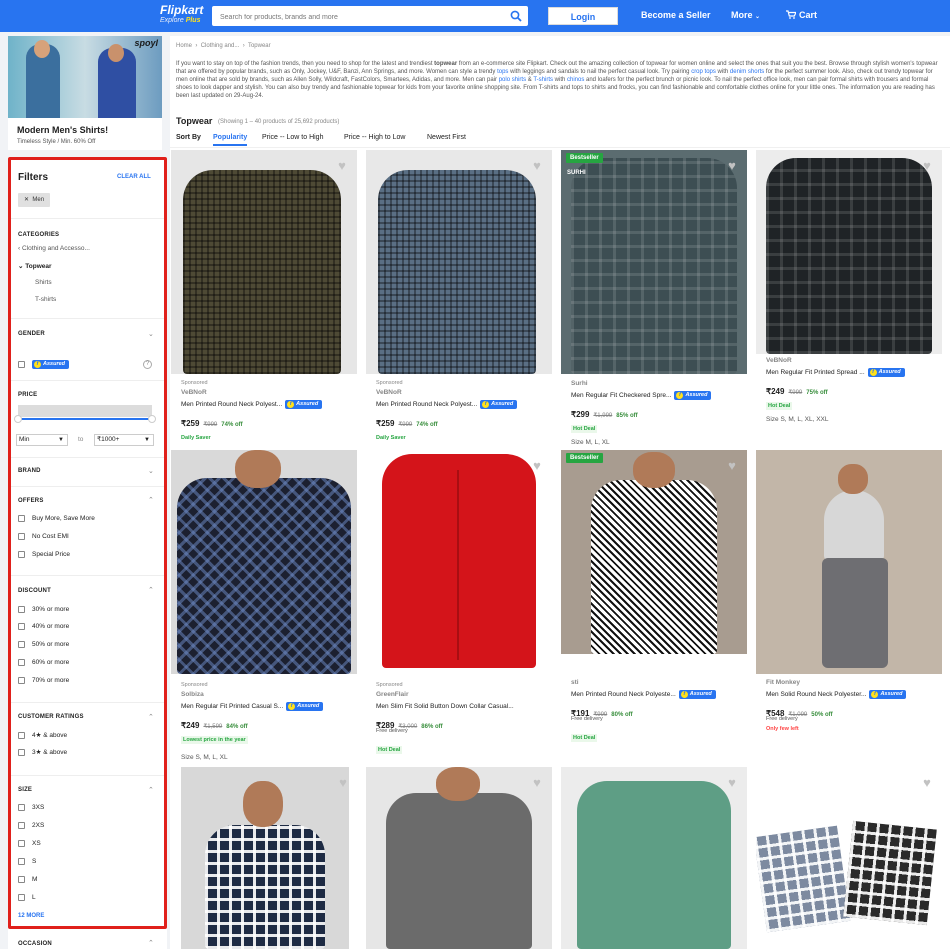 This screenshot has width=950, height=949. I want to click on cart-link: Cart, so click(801, 15).